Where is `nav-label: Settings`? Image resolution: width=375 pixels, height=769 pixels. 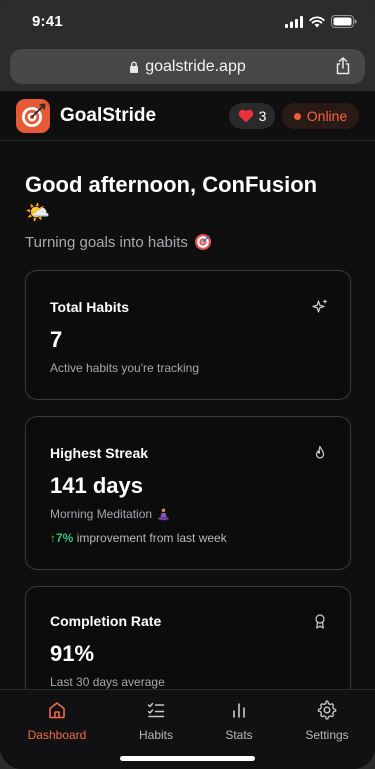
nav-label: Settings is located at coordinates (327, 735).